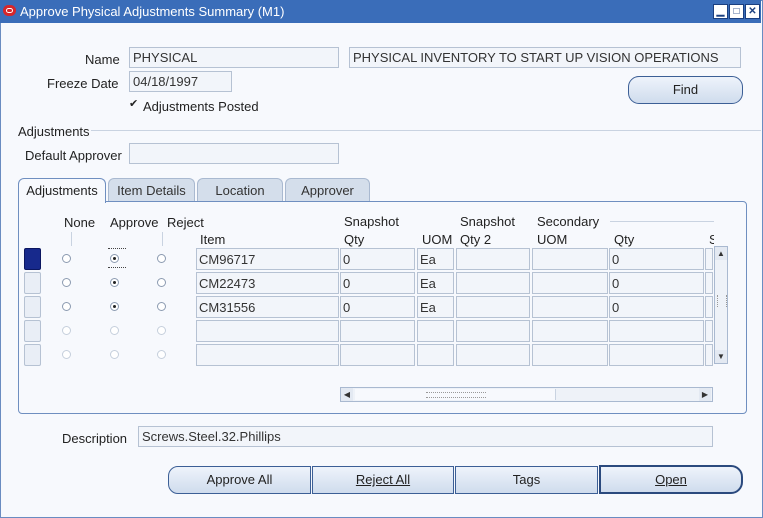 Image resolution: width=763 pixels, height=518 pixels. I want to click on section-divider, so click(426, 130).